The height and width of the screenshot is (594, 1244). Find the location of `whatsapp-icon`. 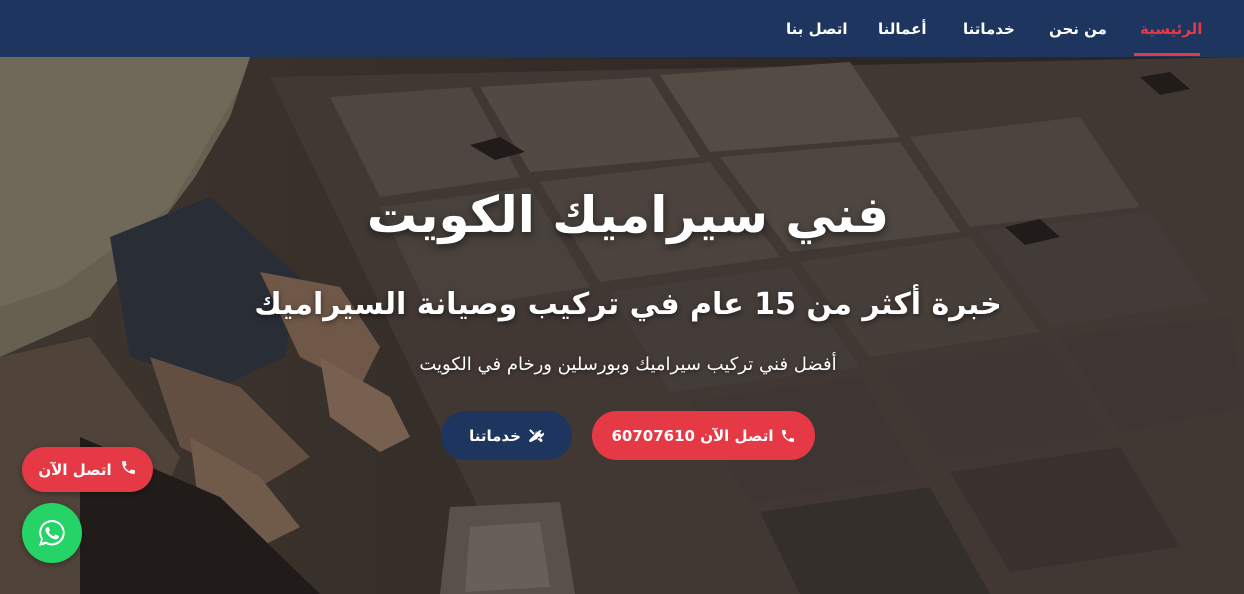

whatsapp-icon is located at coordinates (52, 533).